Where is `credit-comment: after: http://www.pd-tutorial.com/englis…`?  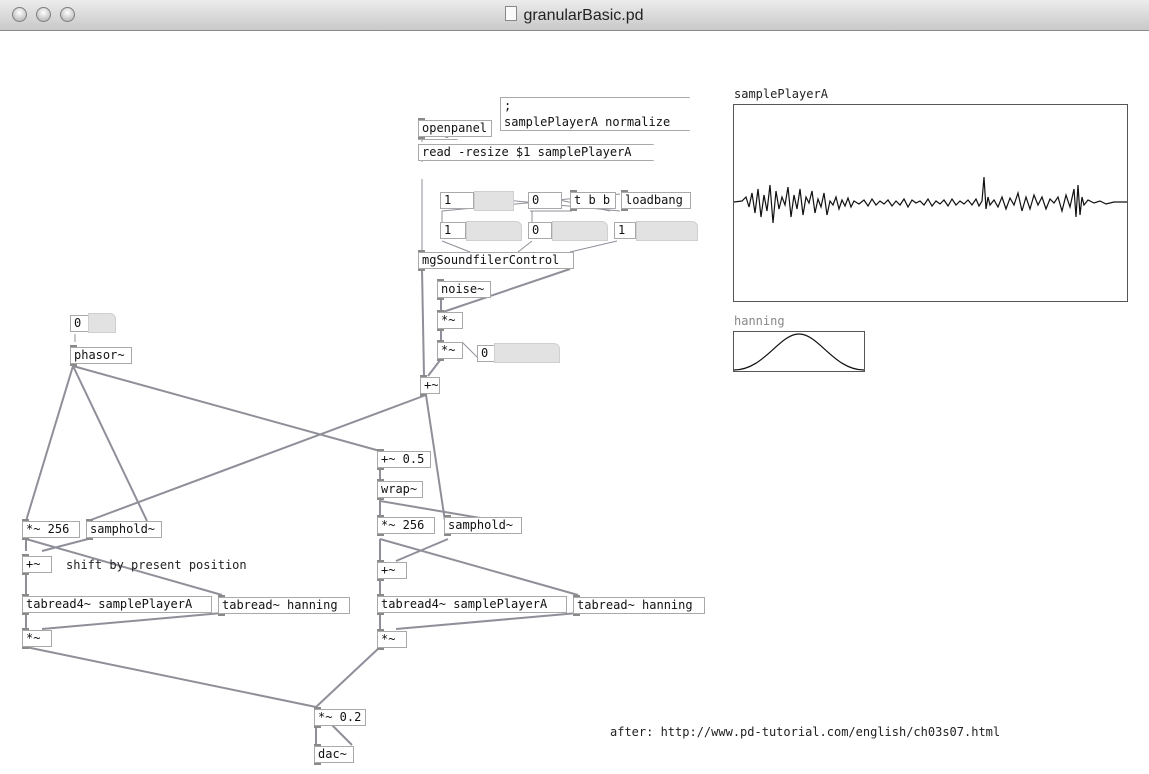
credit-comment: after: http://www.pd-tutorial.com/englis… is located at coordinates (805, 732).